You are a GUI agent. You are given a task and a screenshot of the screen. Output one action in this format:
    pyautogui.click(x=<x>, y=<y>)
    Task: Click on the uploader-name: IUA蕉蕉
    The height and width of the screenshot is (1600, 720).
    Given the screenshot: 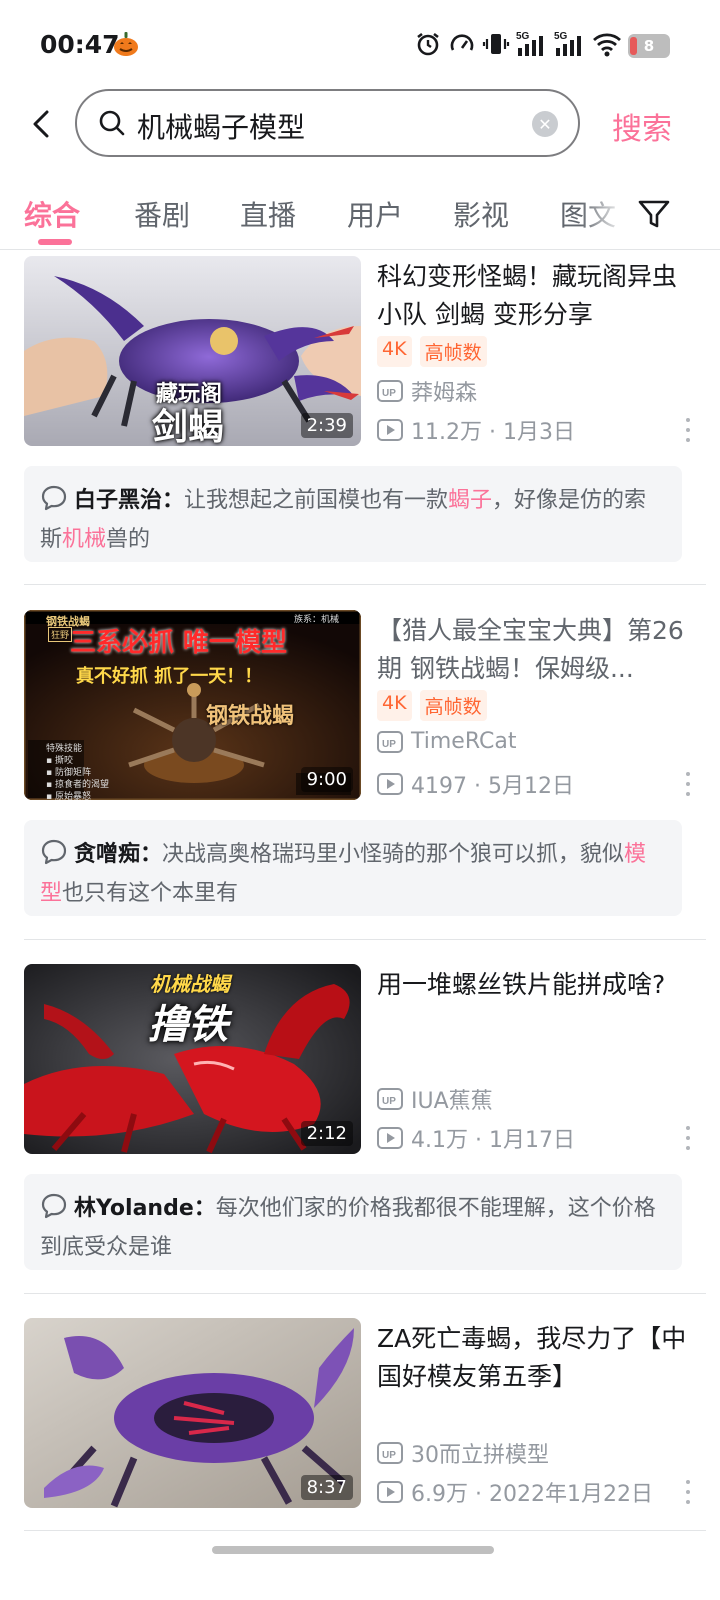 What is the action you would take?
    pyautogui.click(x=452, y=1101)
    